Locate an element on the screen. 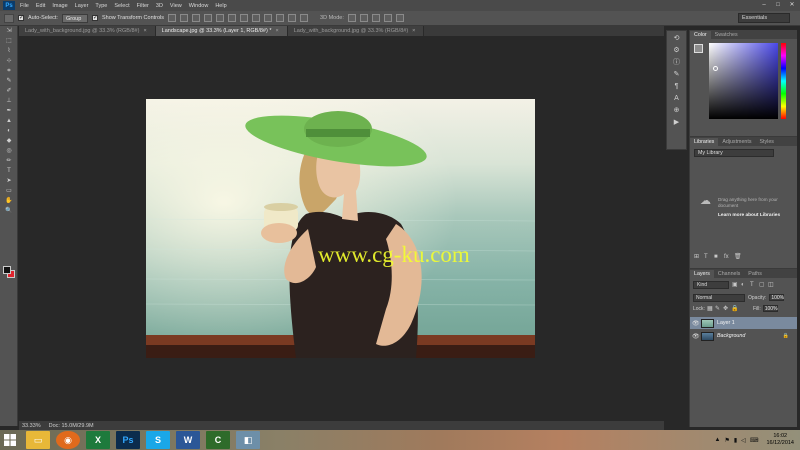 The width and height of the screenshot is (800, 450). layer-kind-filter: Kind is located at coordinates (711, 285).